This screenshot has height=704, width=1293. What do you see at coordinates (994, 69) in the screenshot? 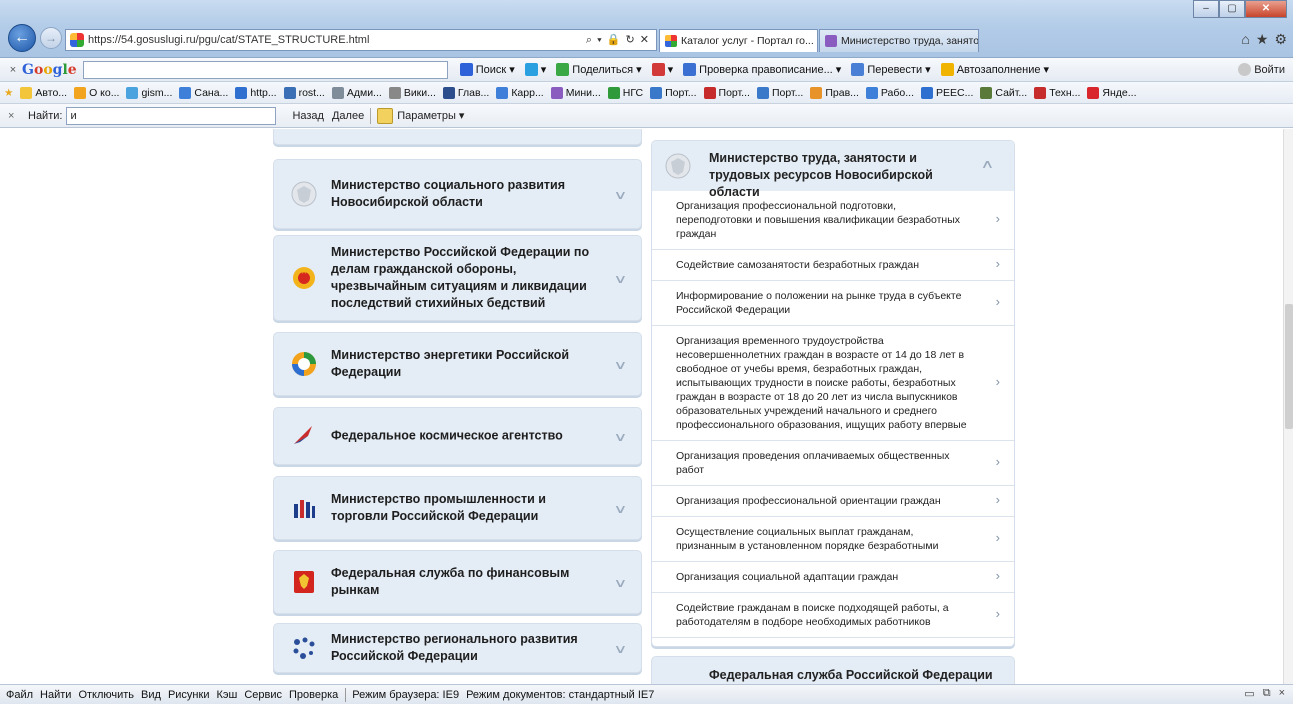
I see `google-autofill-button: Автозаполнение ▾` at bounding box center [994, 69].